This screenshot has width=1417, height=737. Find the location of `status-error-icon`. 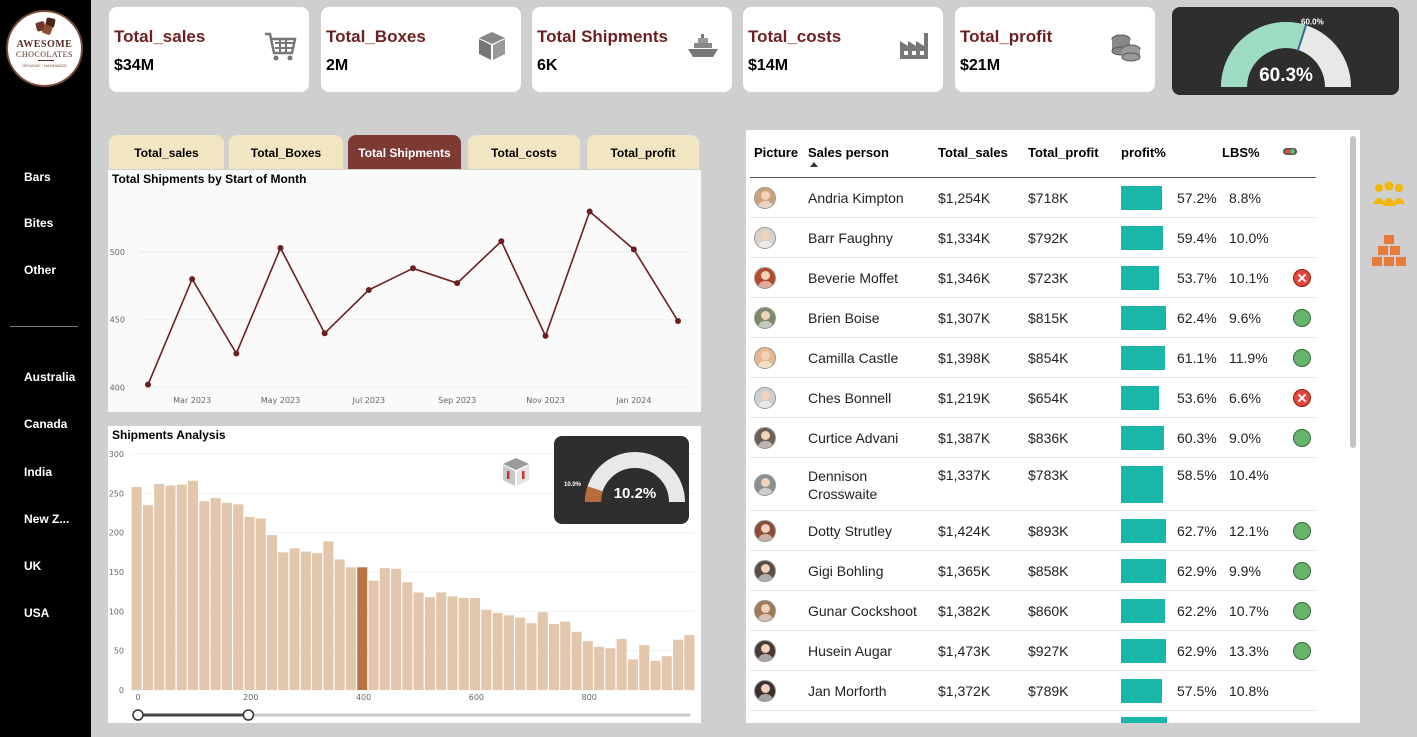

status-error-icon is located at coordinates (1302, 278).